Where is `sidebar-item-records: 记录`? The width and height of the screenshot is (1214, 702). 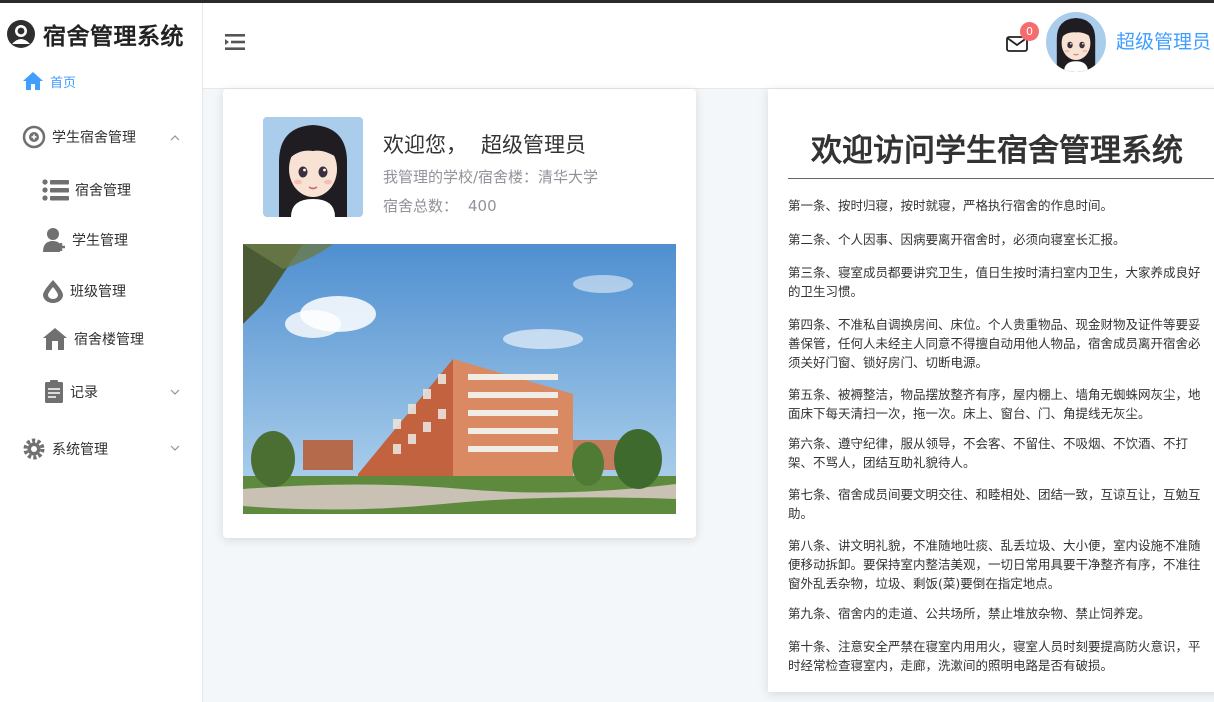 sidebar-item-records: 记录 is located at coordinates (71, 392).